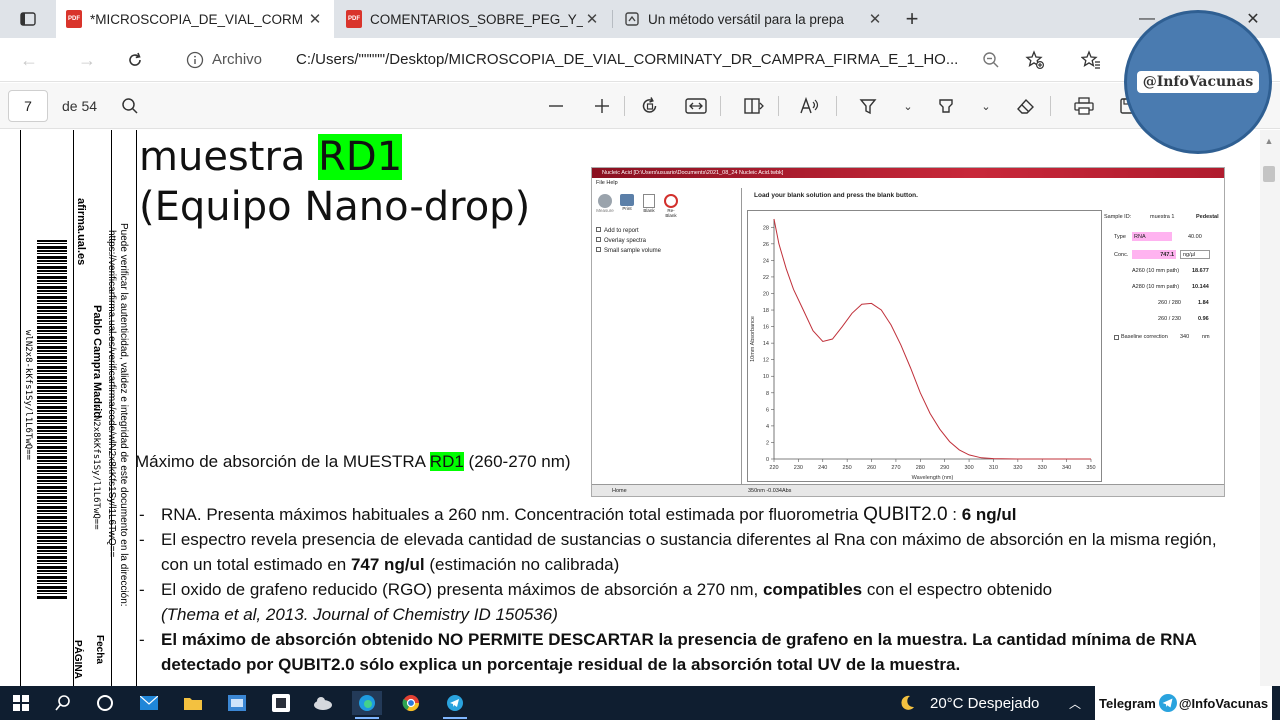 This screenshot has height=720, width=1280. I want to click on read-aloud-icon, so click(809, 105).